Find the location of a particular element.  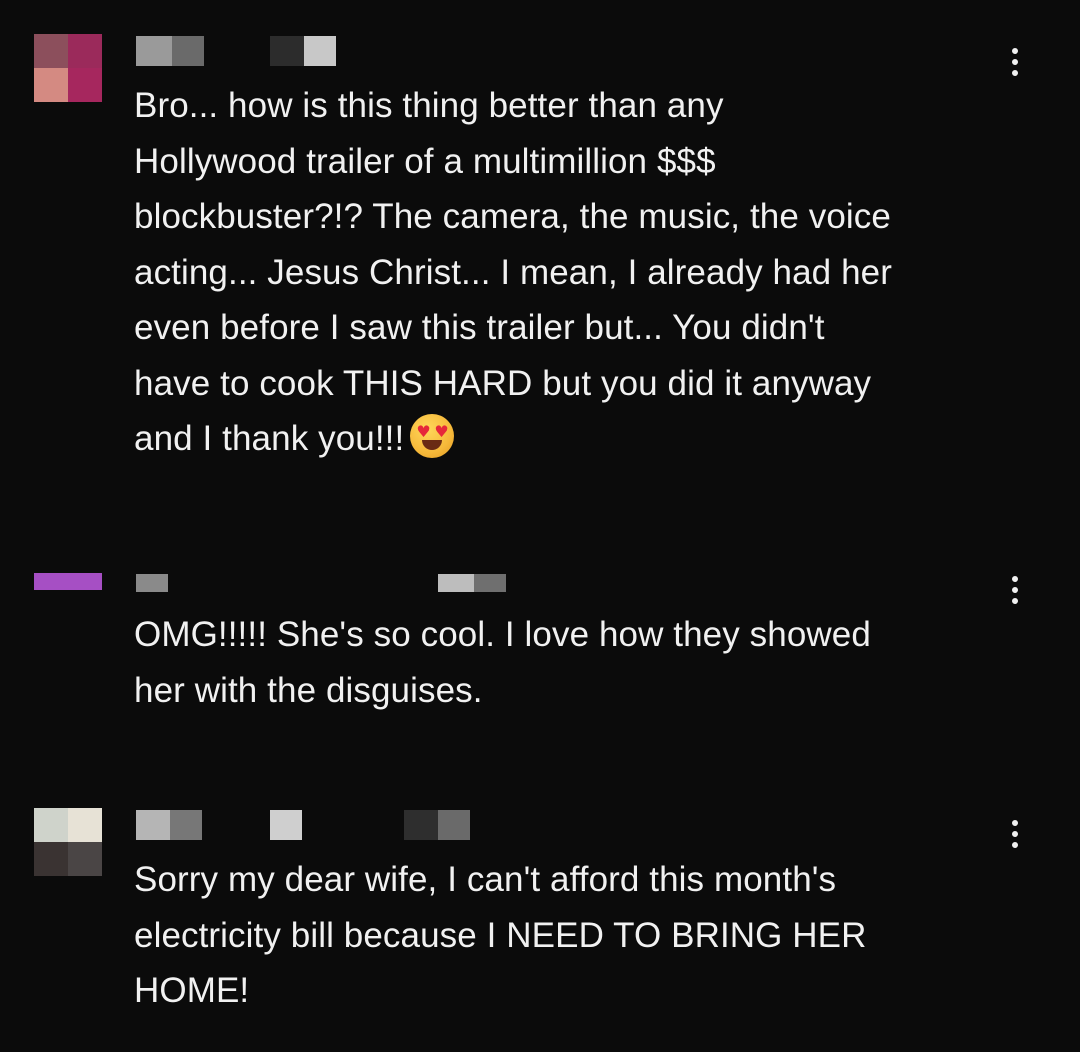

emoji-mouth is located at coordinates (432, 445).